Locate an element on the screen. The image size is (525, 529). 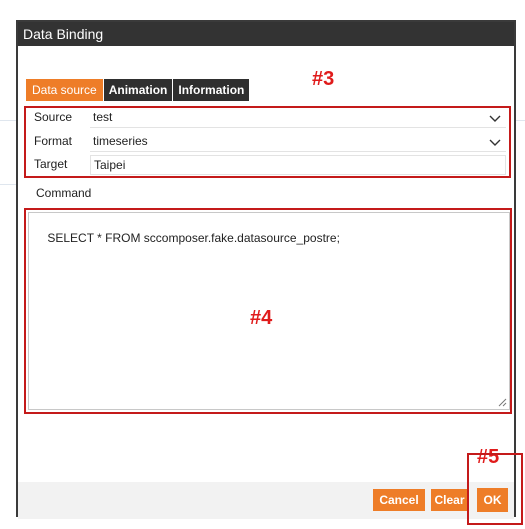
cancel-button: Cancel is located at coordinates (399, 500).